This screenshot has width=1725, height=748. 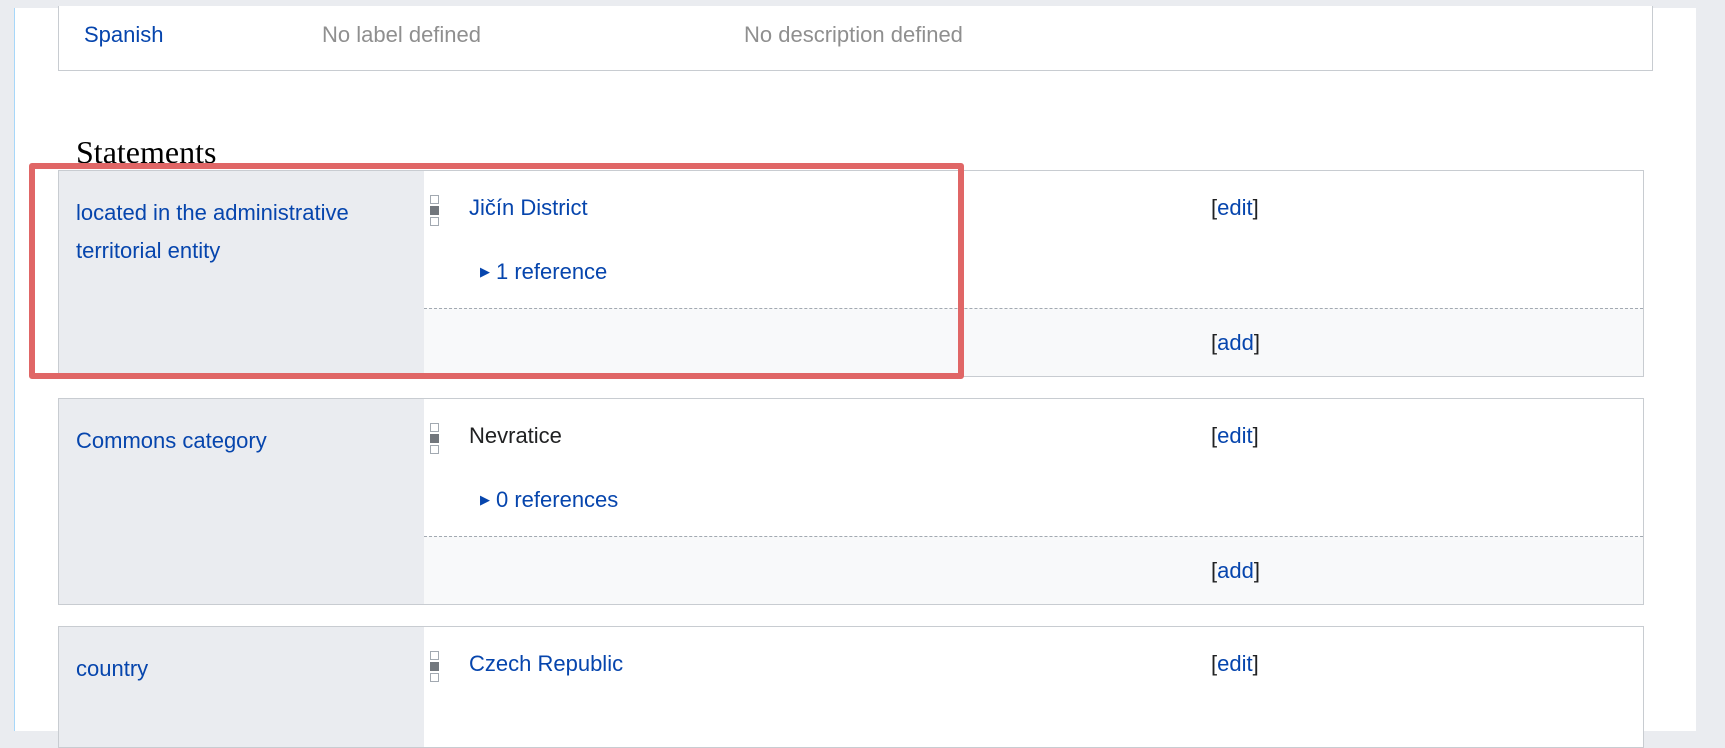 I want to click on property-cell: country, so click(x=241, y=687).